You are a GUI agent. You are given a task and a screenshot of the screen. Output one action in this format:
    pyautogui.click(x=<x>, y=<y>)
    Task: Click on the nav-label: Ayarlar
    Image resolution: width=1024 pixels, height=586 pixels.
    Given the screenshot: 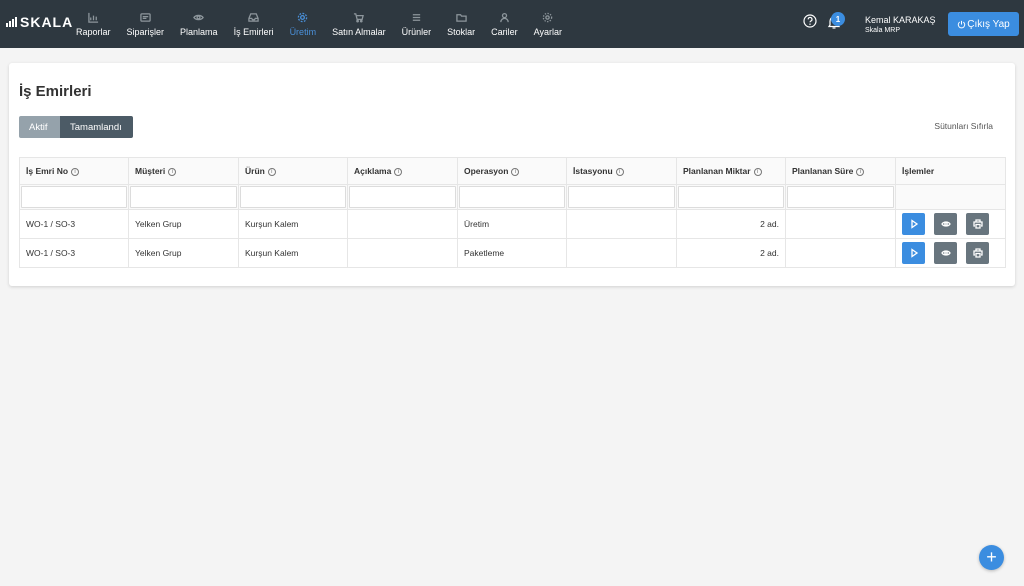 What is the action you would take?
    pyautogui.click(x=547, y=31)
    